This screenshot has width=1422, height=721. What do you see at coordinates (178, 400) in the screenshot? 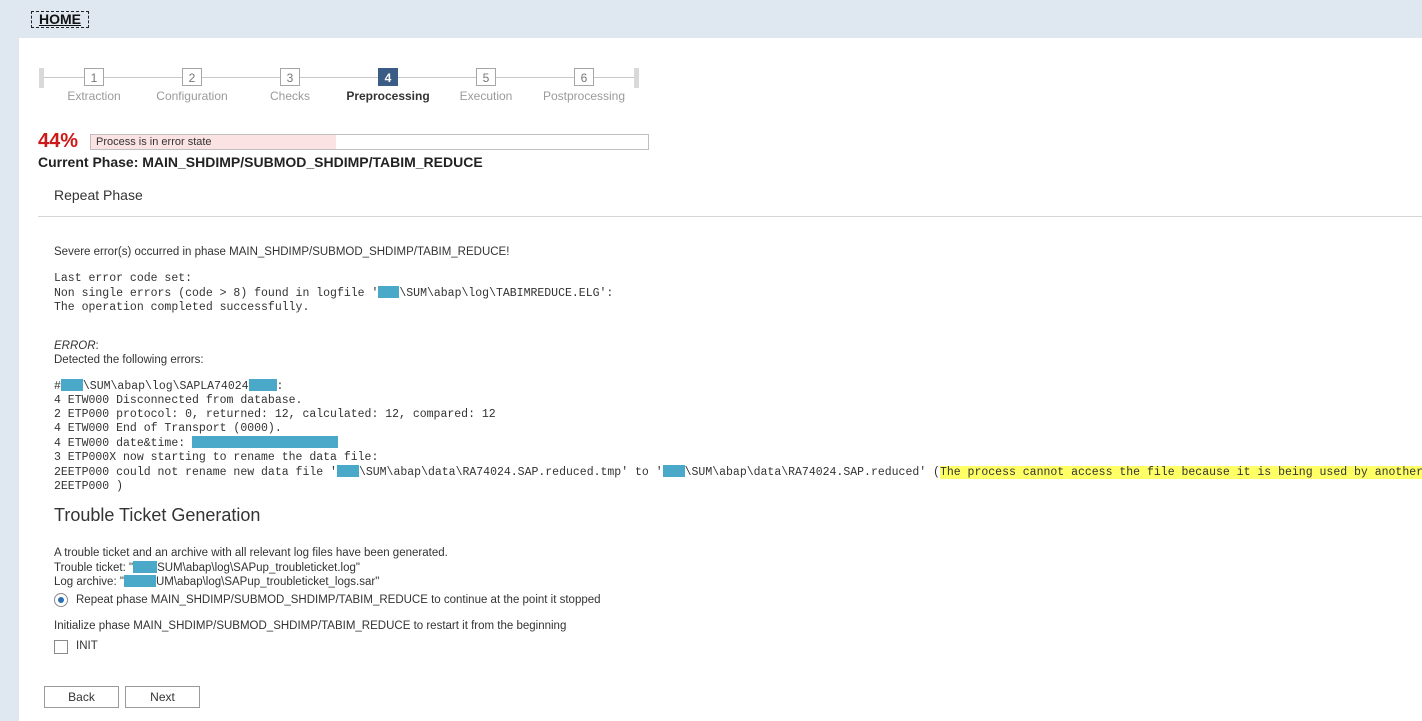
I see `log-line: 4 ETW000 Disconnected from database.` at bounding box center [178, 400].